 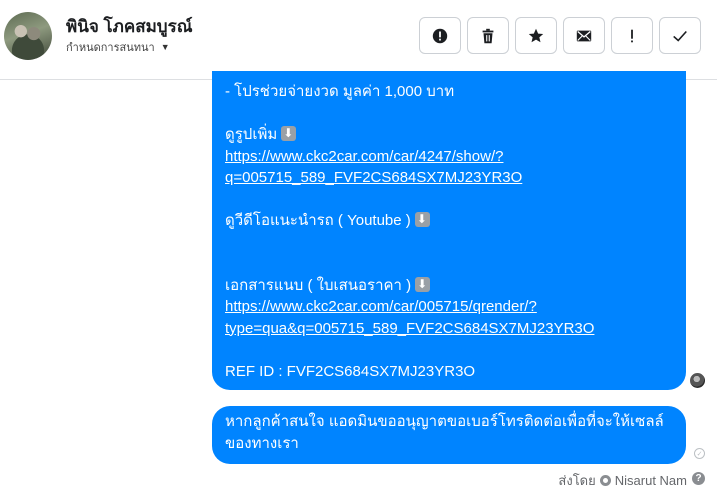 What do you see at coordinates (449, 220) in the screenshot?
I see `video-line: ดูวีดีโอแนะนำรถ ( Youtube )` at bounding box center [449, 220].